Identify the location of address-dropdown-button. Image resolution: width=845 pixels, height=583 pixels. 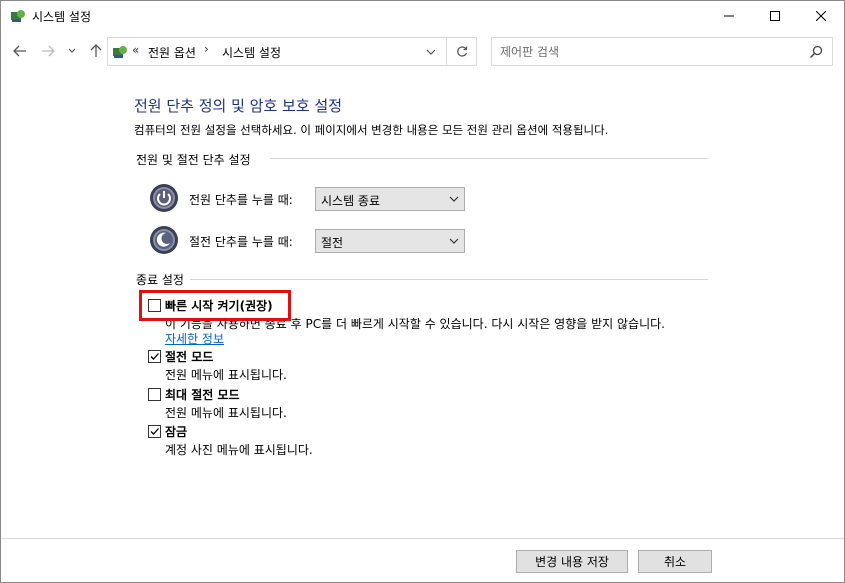
(431, 51).